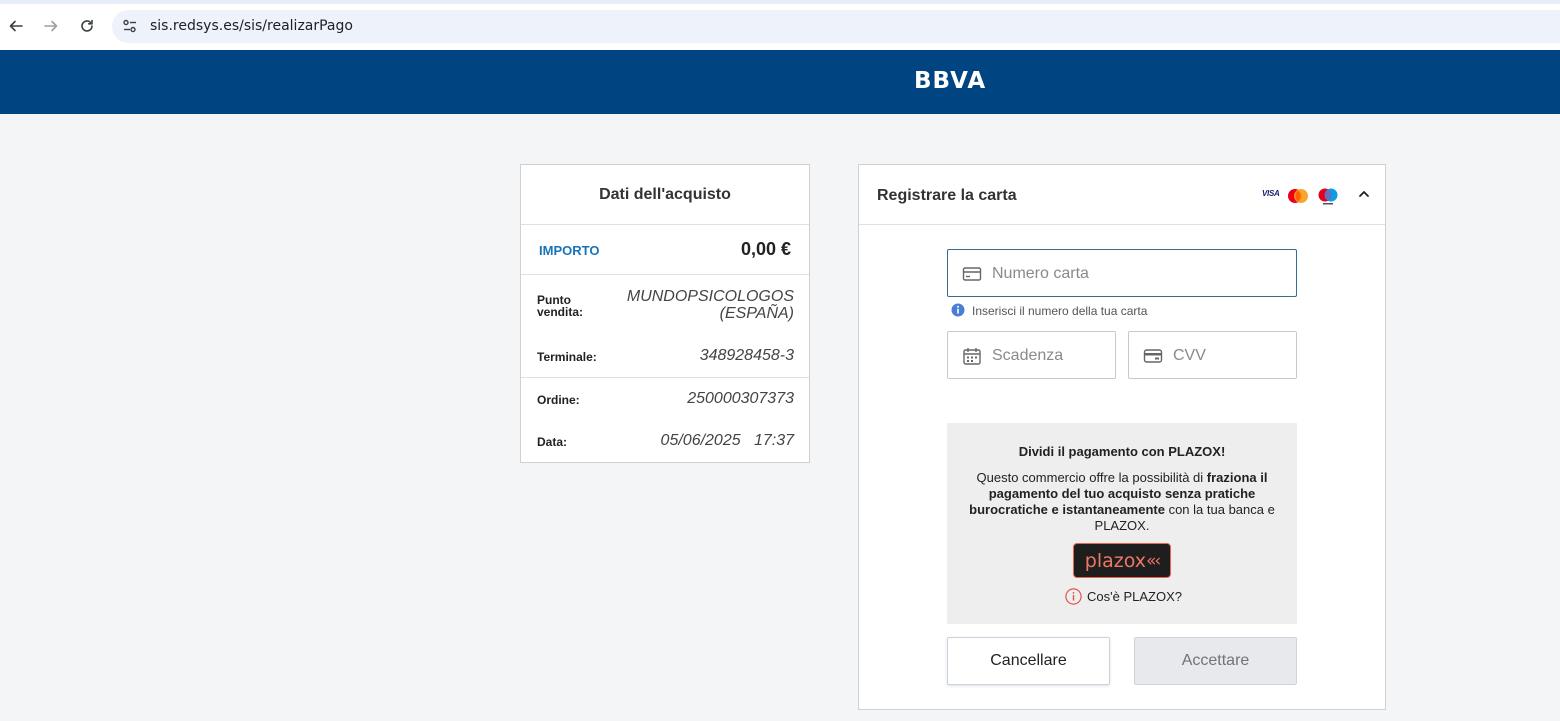 The image size is (1560, 721). Describe the element at coordinates (1134, 596) in the screenshot. I see `what-is-plazox-link: Cos'è PLAZOX?` at that location.